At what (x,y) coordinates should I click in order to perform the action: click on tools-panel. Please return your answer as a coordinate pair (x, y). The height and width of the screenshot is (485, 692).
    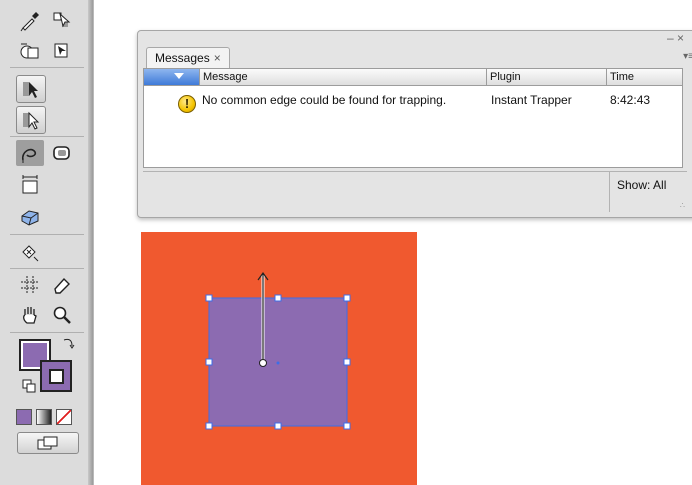
    Looking at the image, I should click on (47, 242).